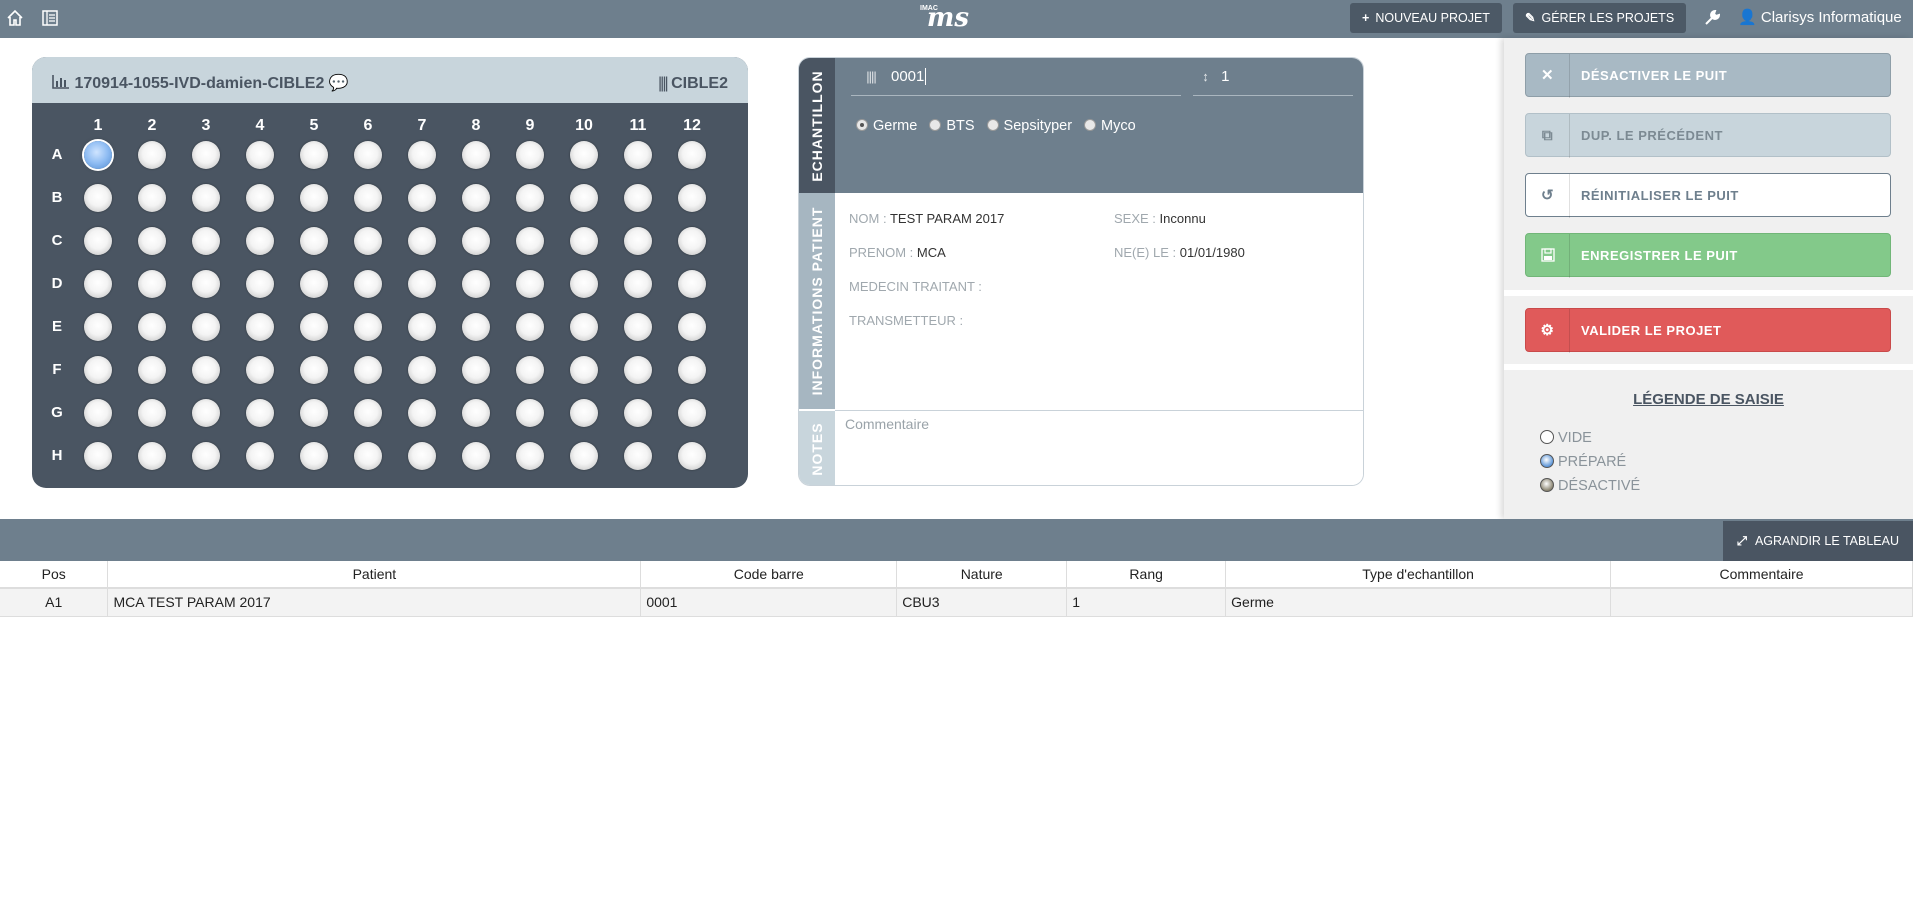 The height and width of the screenshot is (906, 1913). I want to click on well-F1, so click(98, 370).